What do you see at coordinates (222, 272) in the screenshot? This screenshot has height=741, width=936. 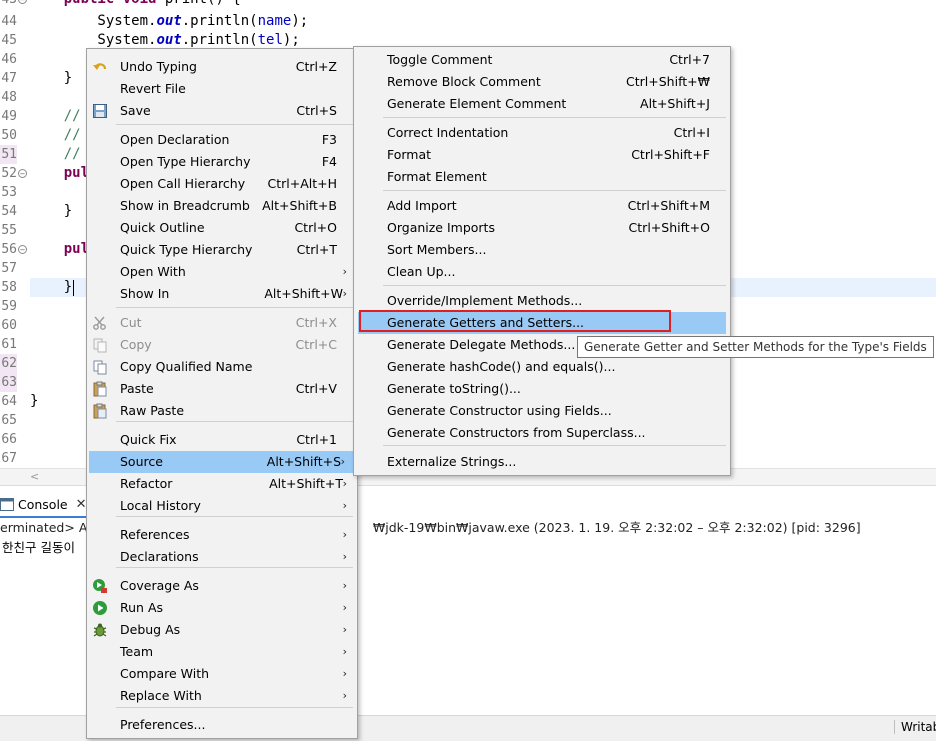 I see `ctx-item-open-with: Open With ›` at bounding box center [222, 272].